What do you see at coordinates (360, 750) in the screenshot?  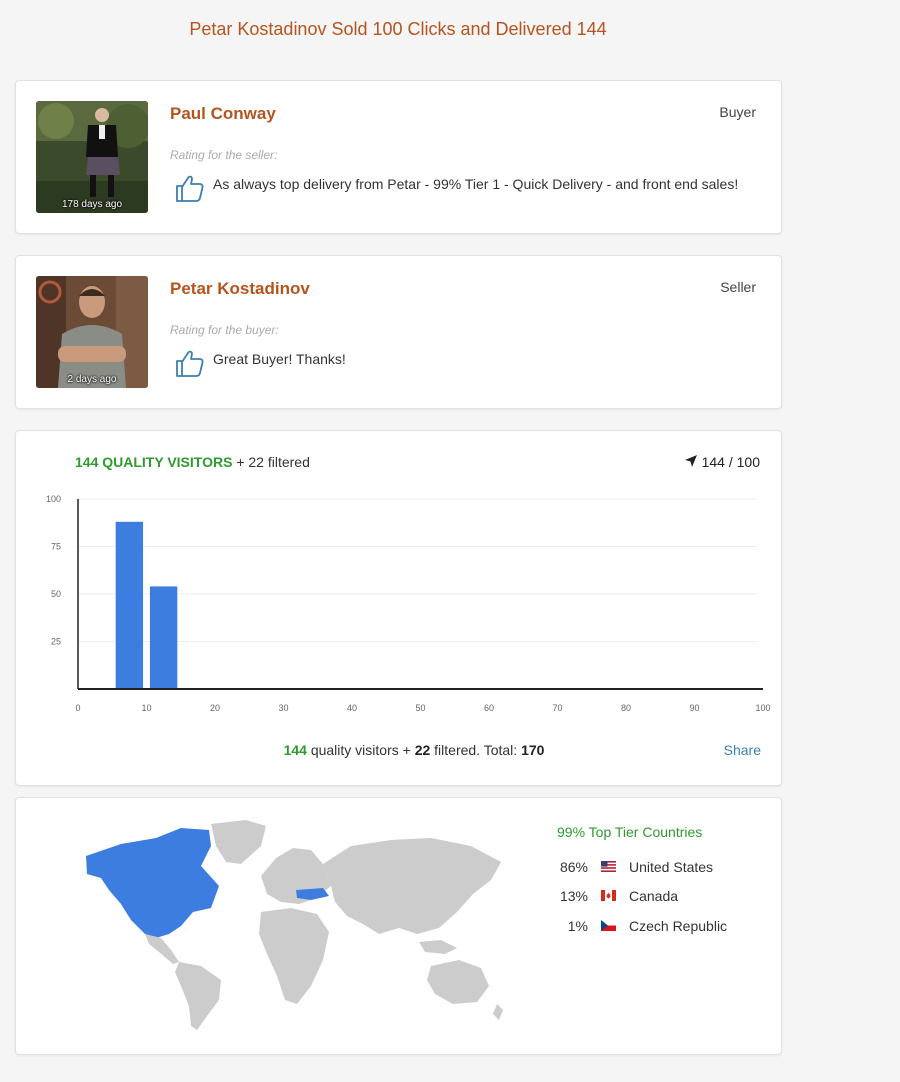 I see `summary-quality-text: quality visitors +` at bounding box center [360, 750].